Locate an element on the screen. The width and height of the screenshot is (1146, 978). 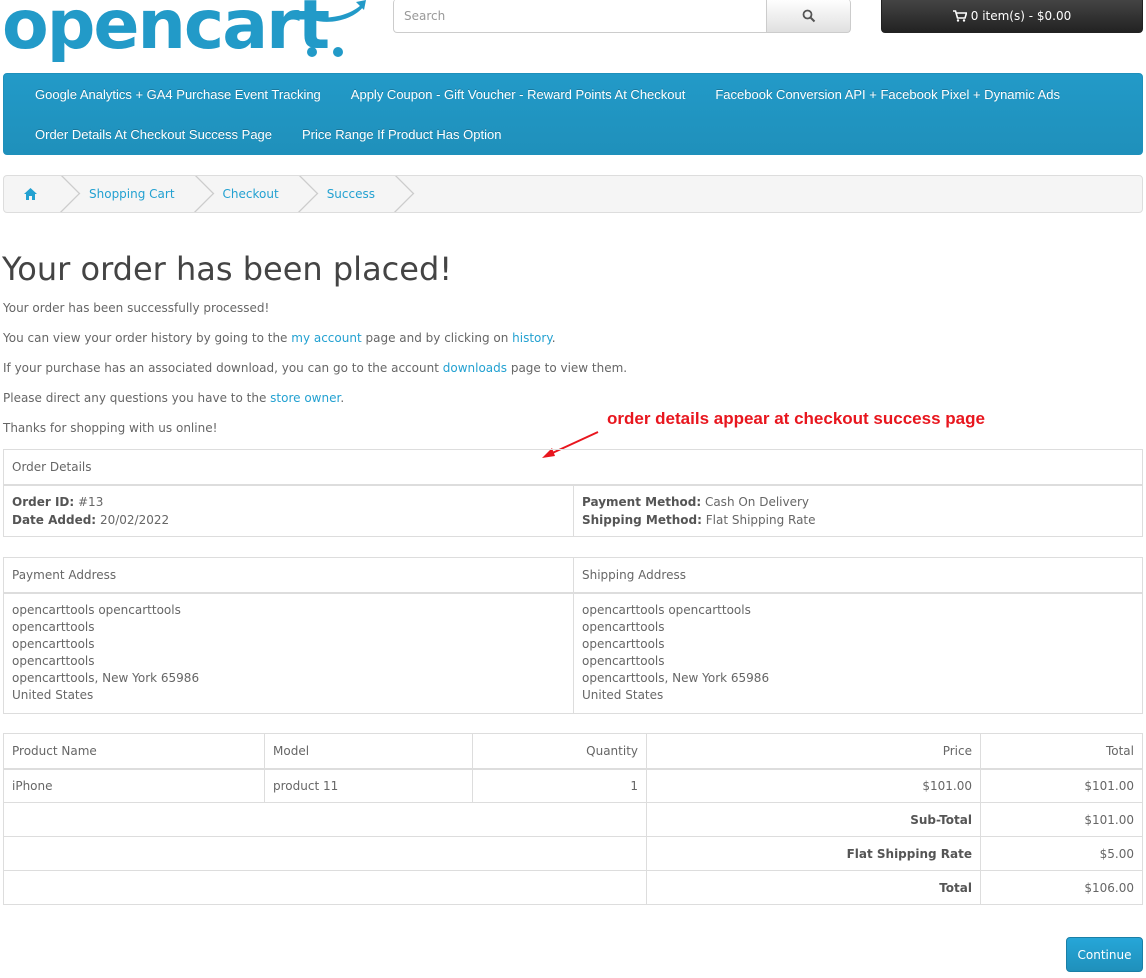
breadcrumb-shopping-cart: Shopping Cart is located at coordinates (128, 194).